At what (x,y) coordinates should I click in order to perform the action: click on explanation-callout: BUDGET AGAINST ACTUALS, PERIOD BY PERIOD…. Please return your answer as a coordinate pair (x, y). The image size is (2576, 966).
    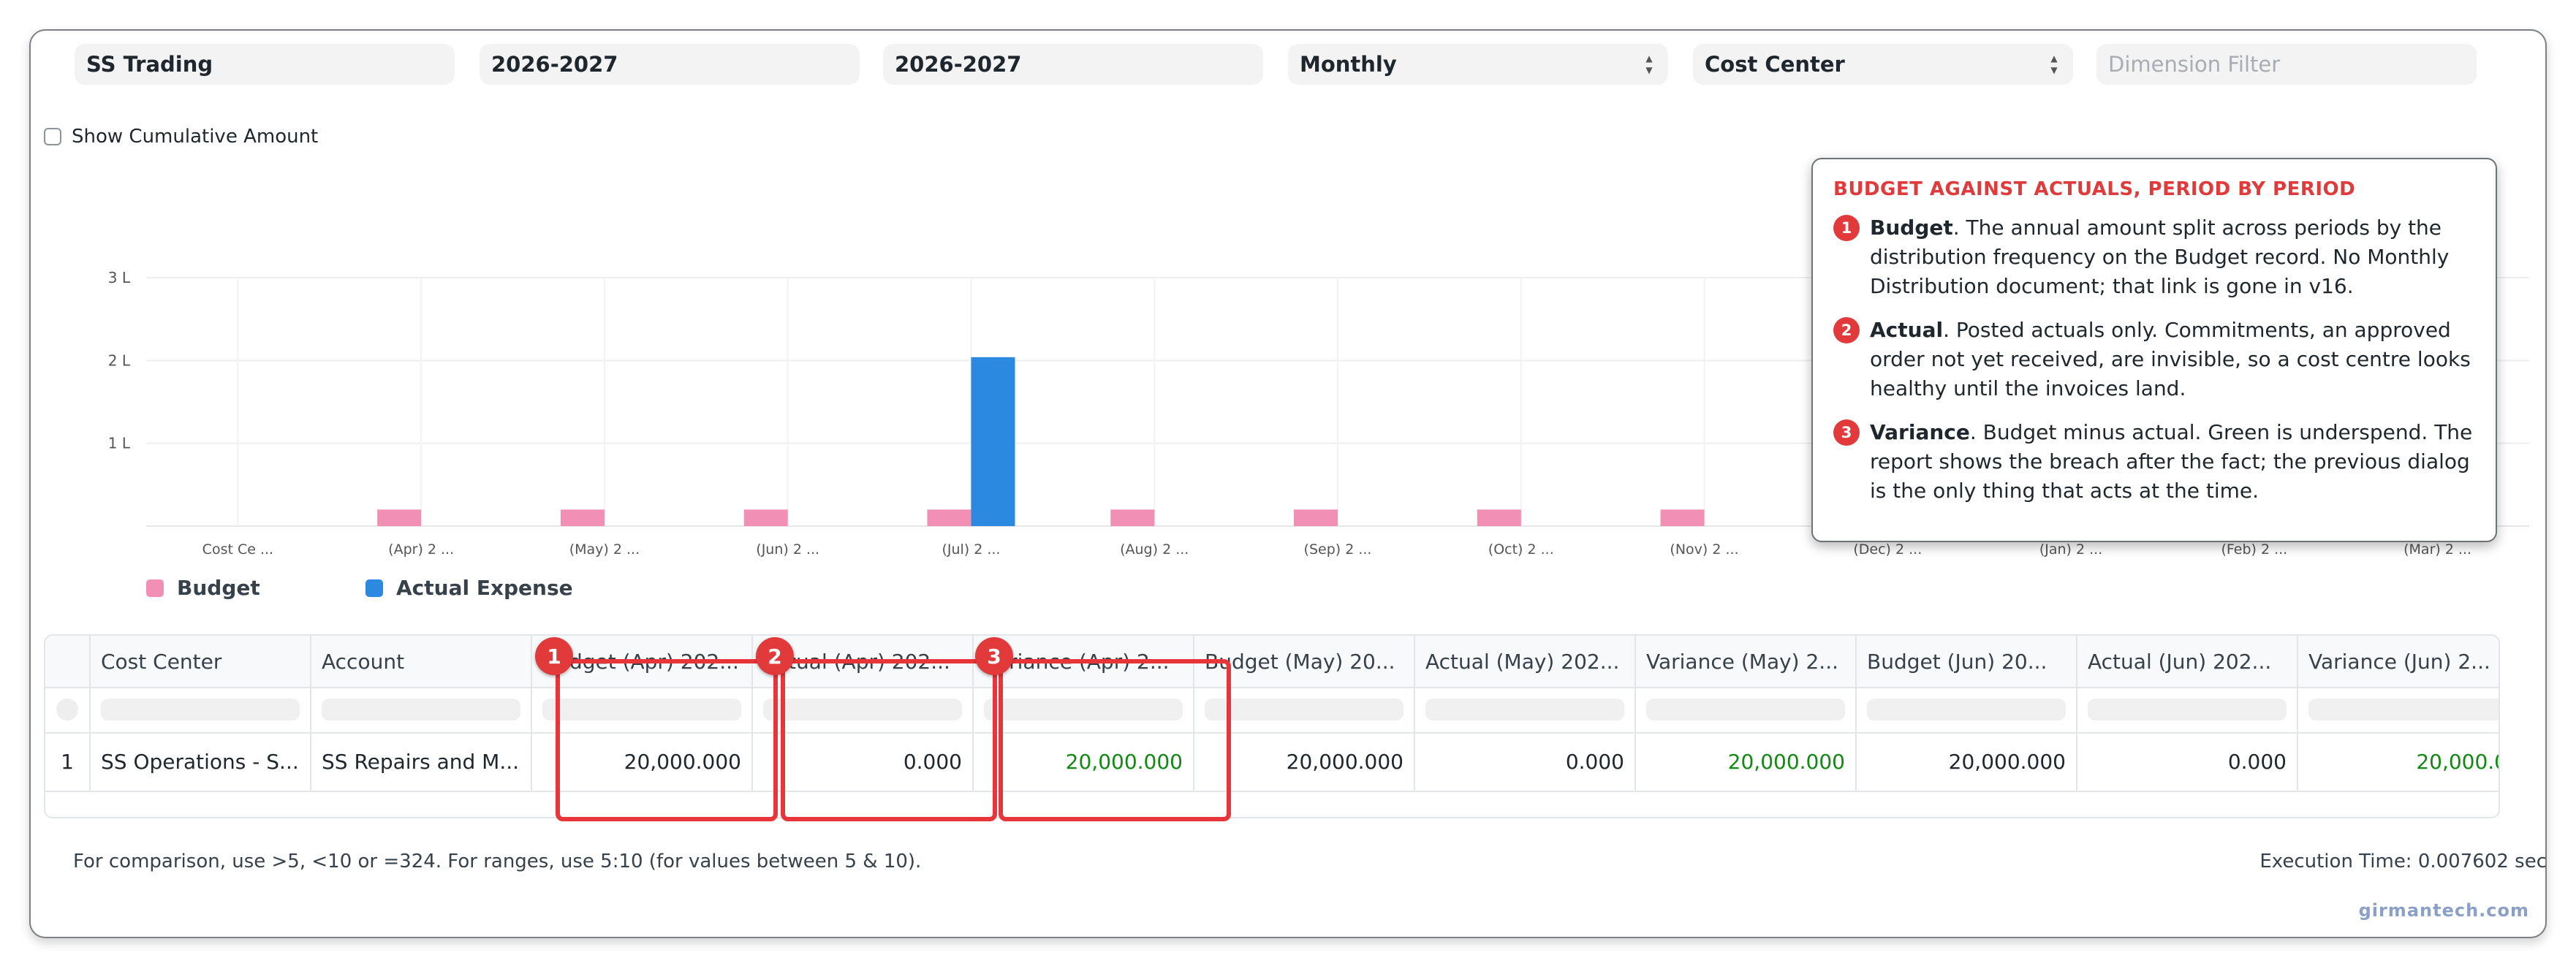
    Looking at the image, I should click on (2154, 350).